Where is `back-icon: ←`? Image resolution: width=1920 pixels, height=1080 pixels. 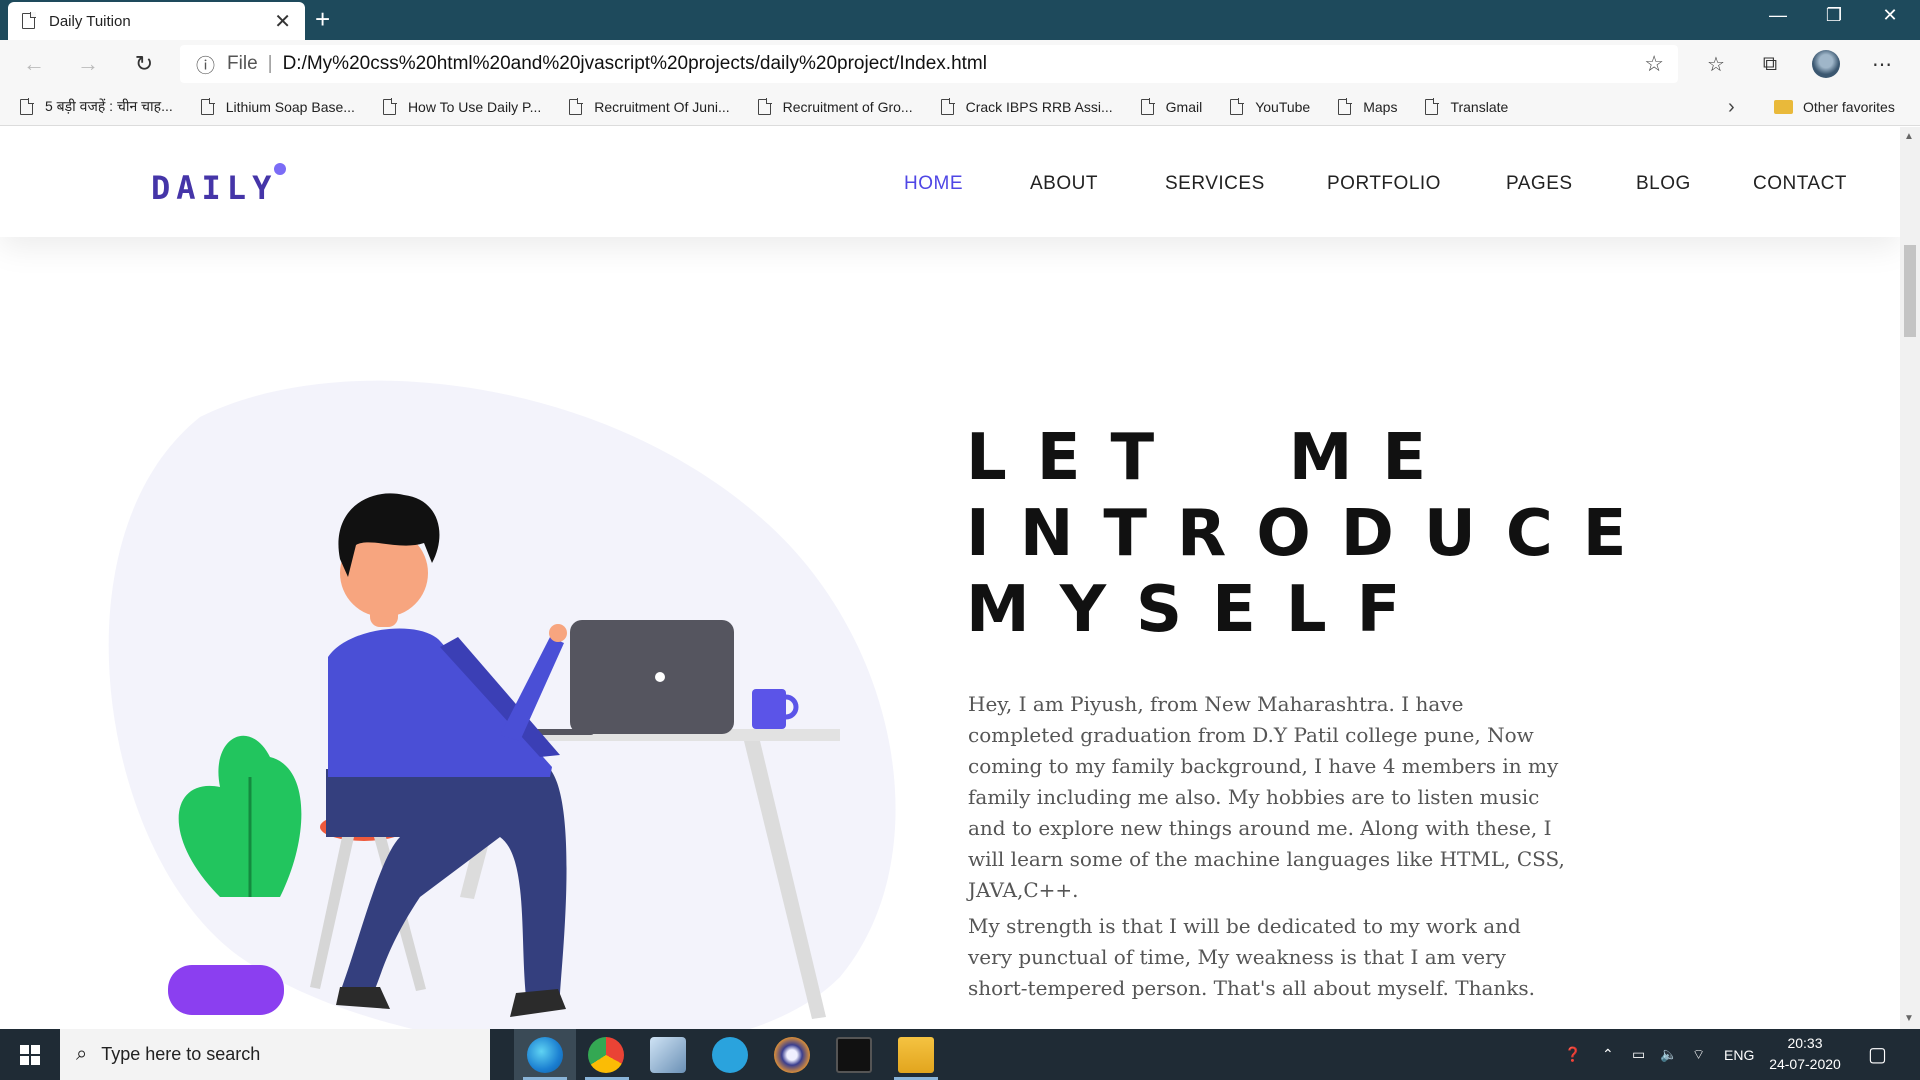 back-icon: ← is located at coordinates (34, 64).